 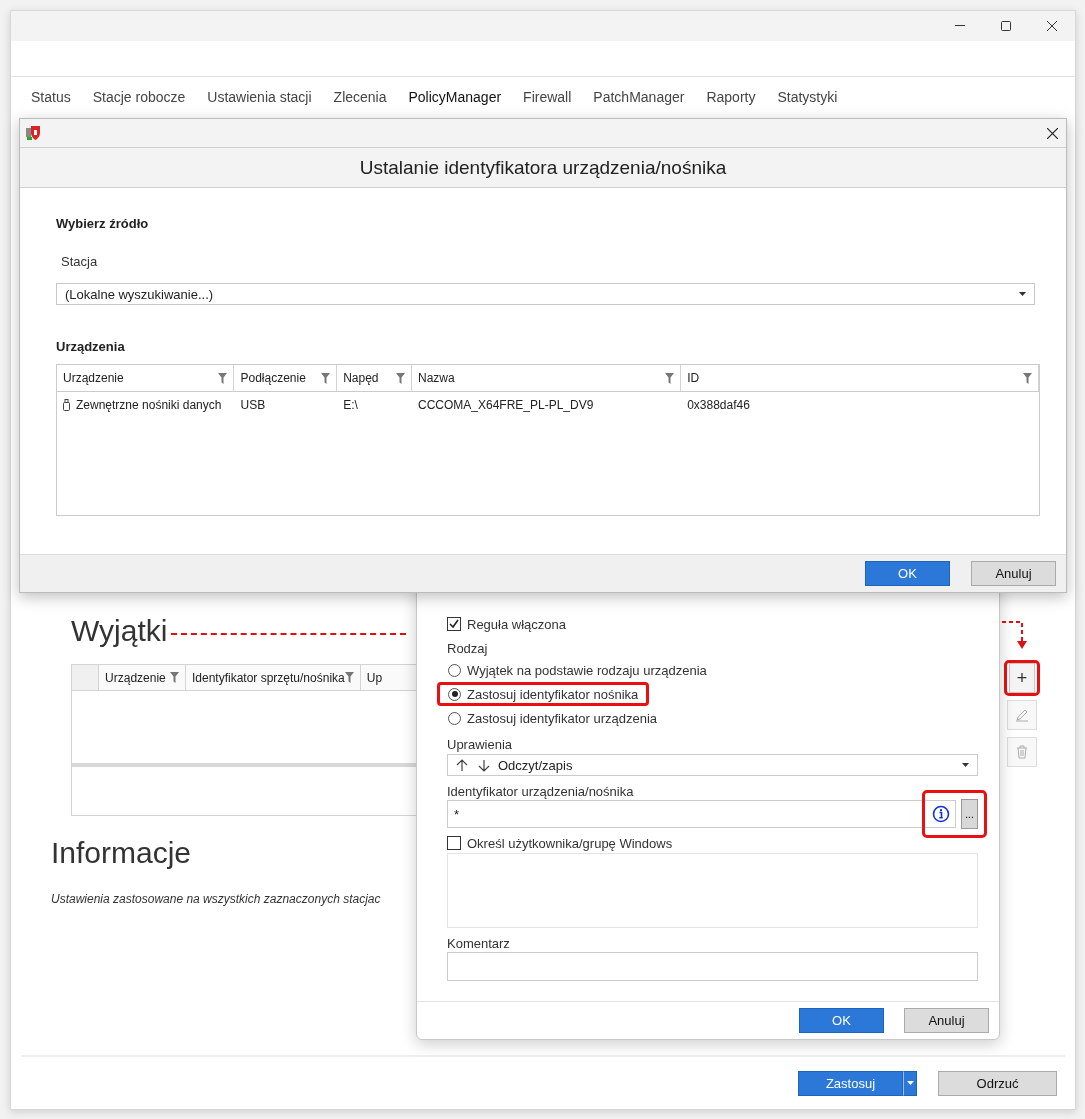 I want to click on close-icon, so click(x=1052, y=26).